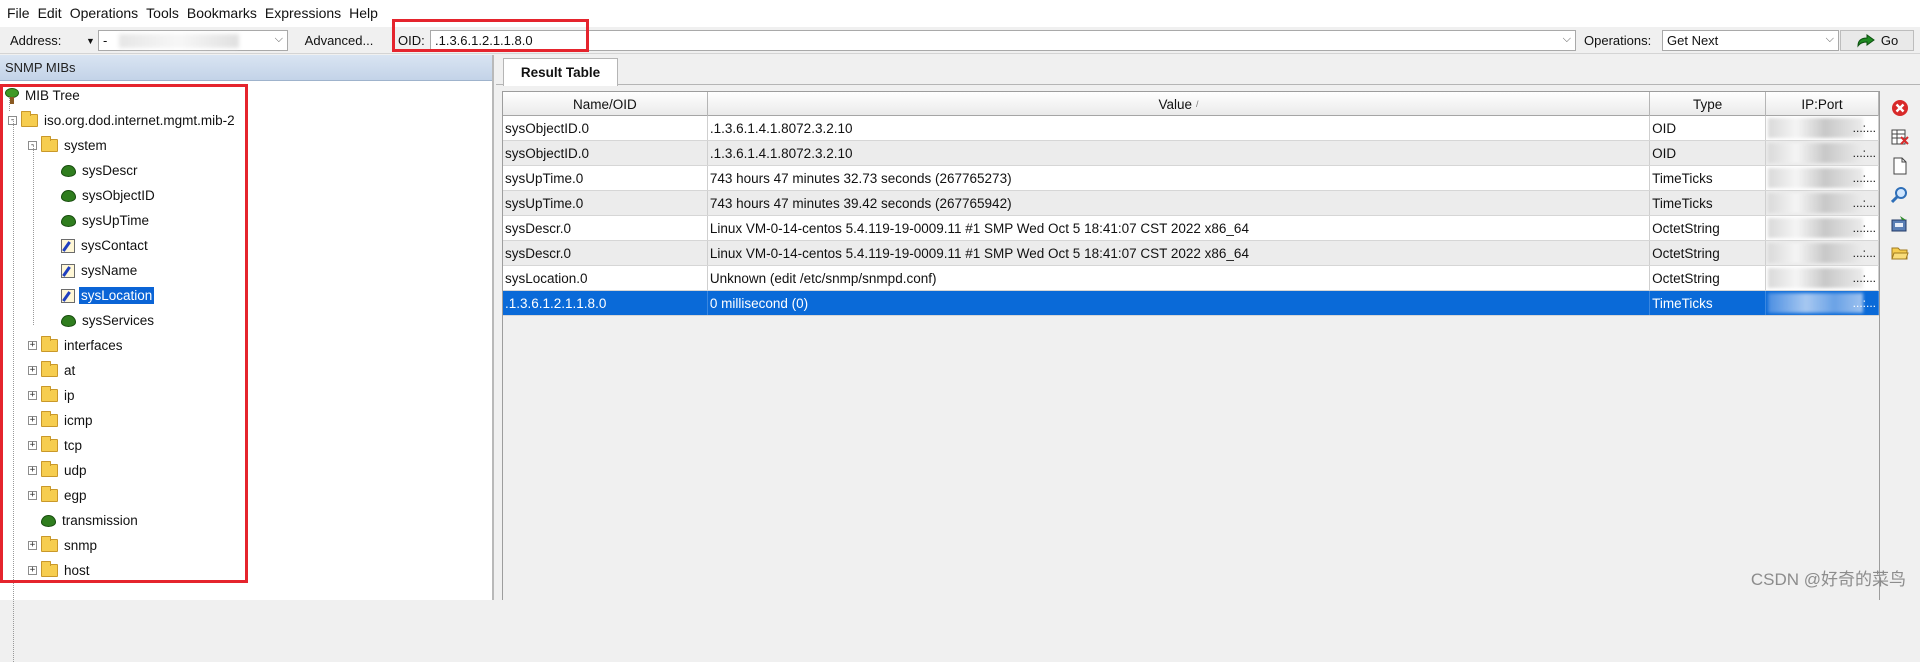 The width and height of the screenshot is (1920, 662). What do you see at coordinates (222, 13) in the screenshot?
I see `menu-bookmarks: Bookmarks` at bounding box center [222, 13].